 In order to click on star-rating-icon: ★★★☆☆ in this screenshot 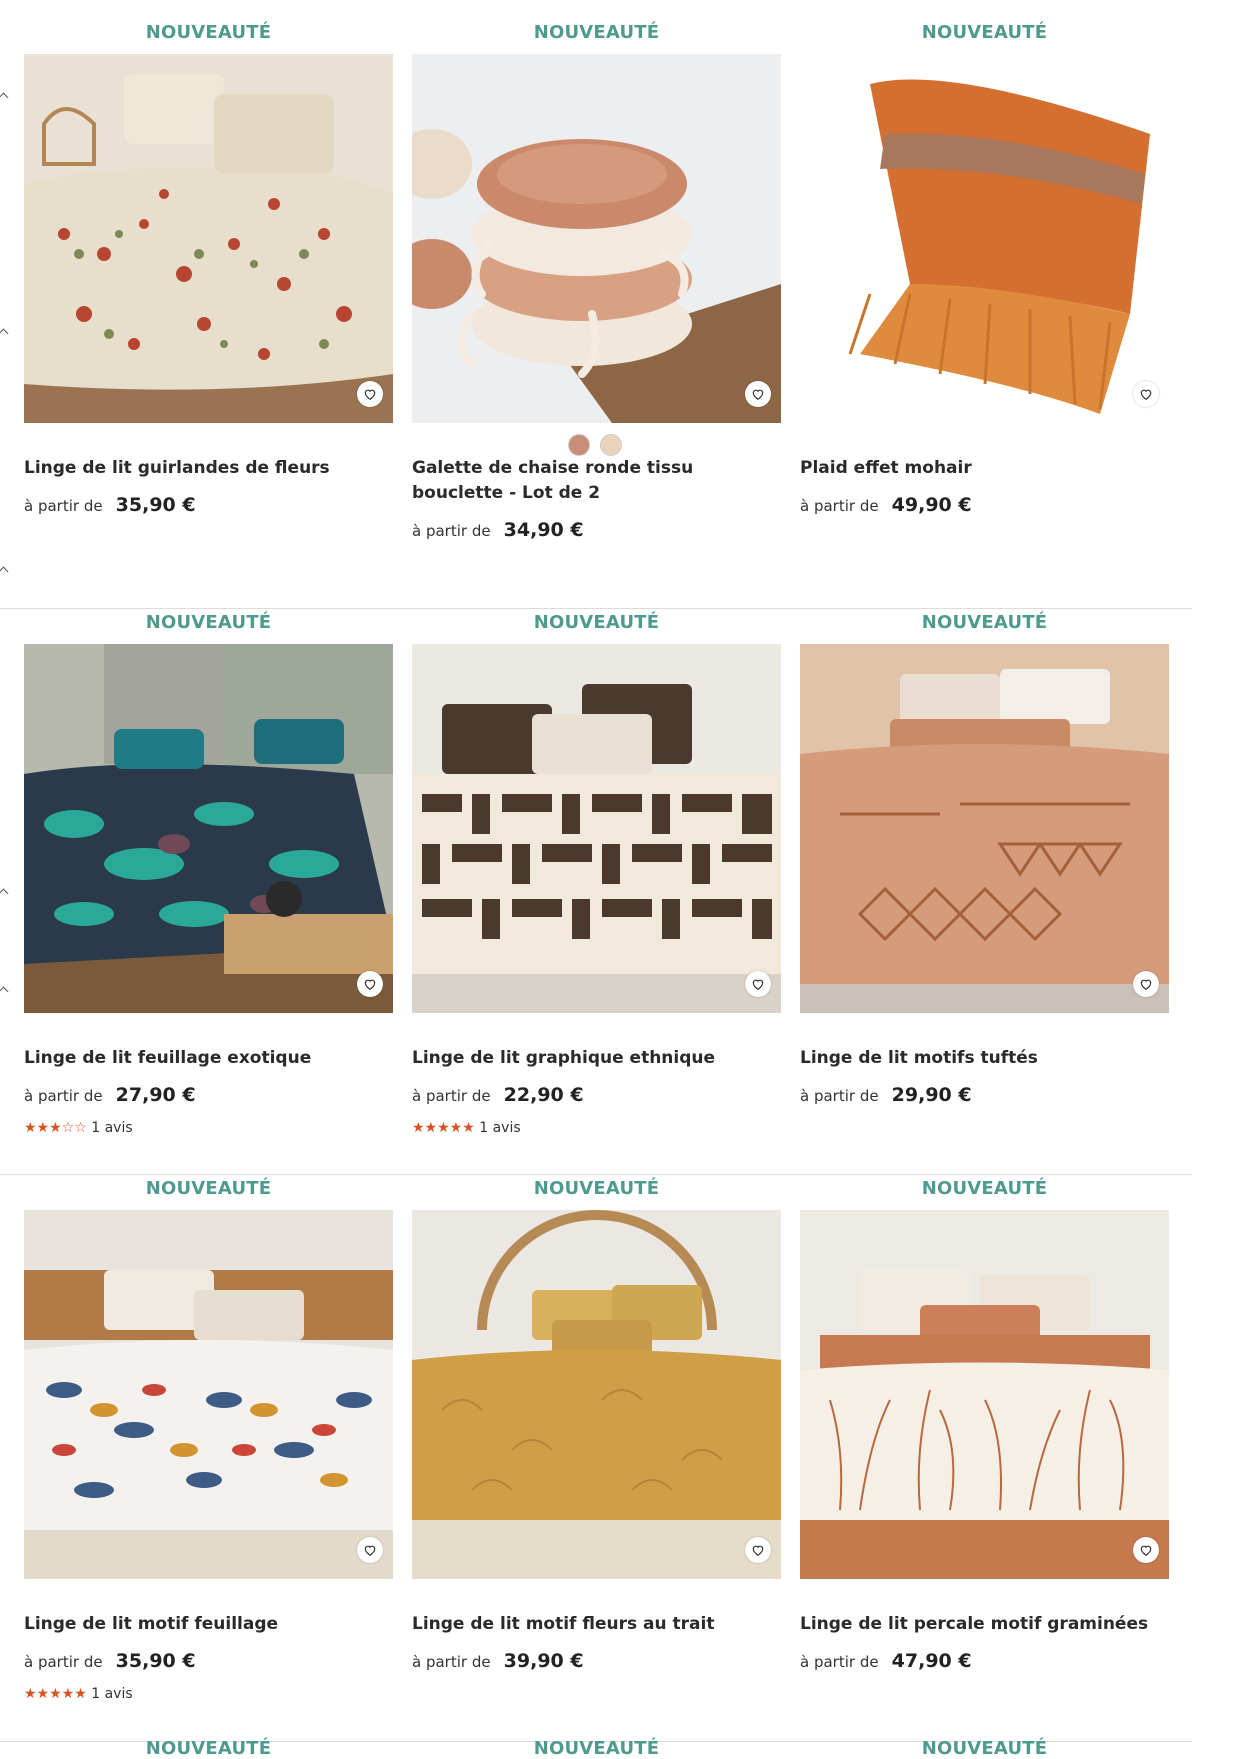, I will do `click(55, 1128)`.